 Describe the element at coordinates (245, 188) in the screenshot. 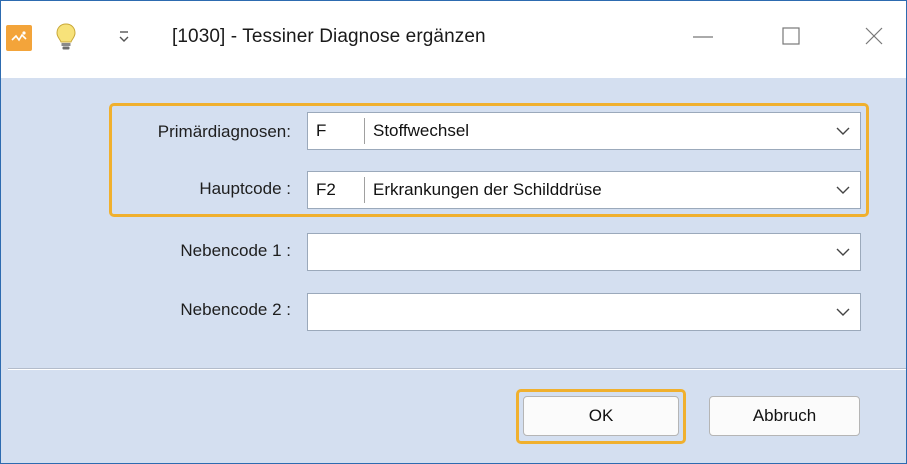

I see `main-code-label: Hauptcode :` at that location.